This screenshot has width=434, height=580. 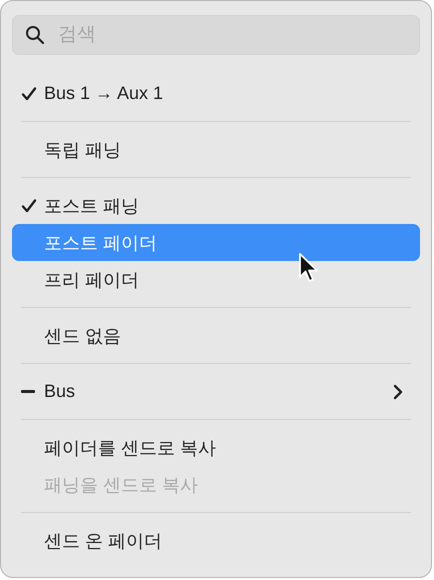 What do you see at coordinates (216, 540) in the screenshot?
I see `menu-item: 센드 온 페이더` at bounding box center [216, 540].